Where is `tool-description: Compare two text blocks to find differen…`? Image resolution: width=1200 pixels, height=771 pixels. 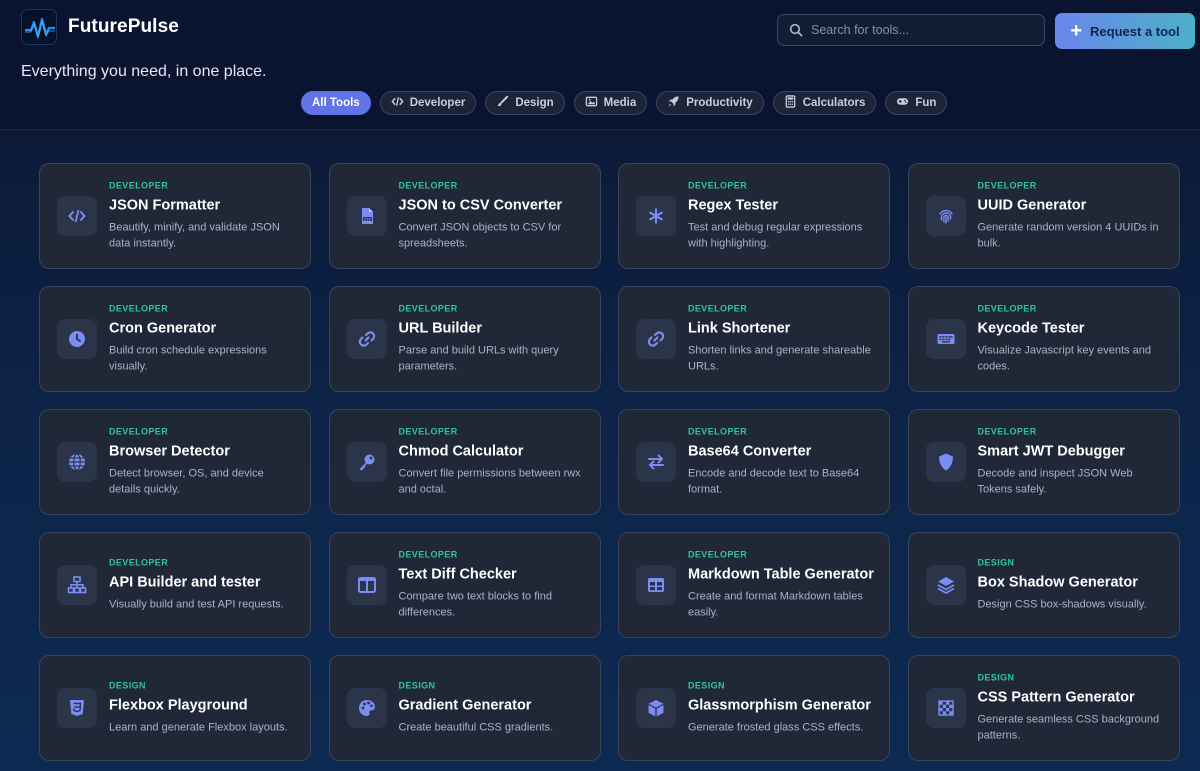
tool-description: Compare two text blocks to find differen… is located at coordinates (475, 604).